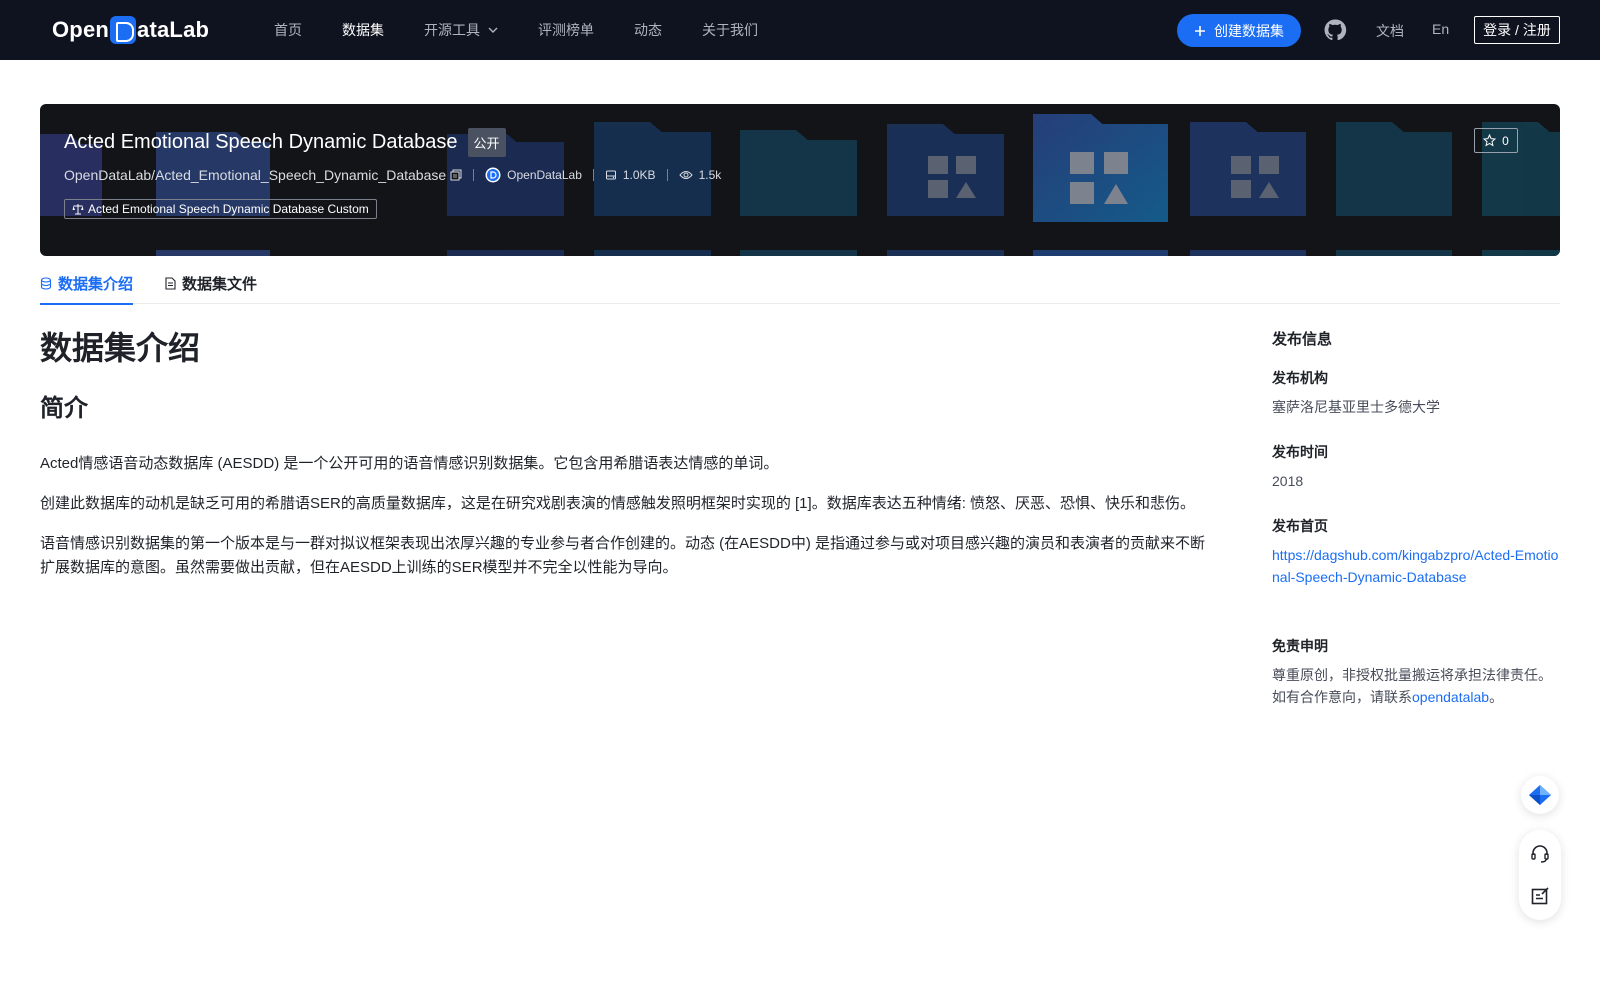  I want to click on dataset-views: 1.5k, so click(700, 175).